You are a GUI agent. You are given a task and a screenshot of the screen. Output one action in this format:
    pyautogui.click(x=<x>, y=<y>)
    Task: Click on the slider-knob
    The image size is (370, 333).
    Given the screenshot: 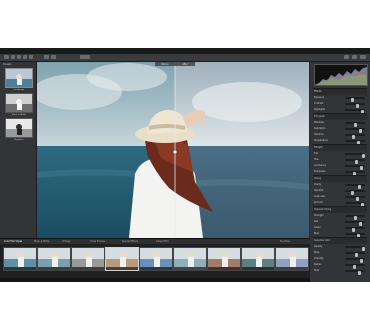 What is the action you would take?
    pyautogui.click(x=359, y=273)
    